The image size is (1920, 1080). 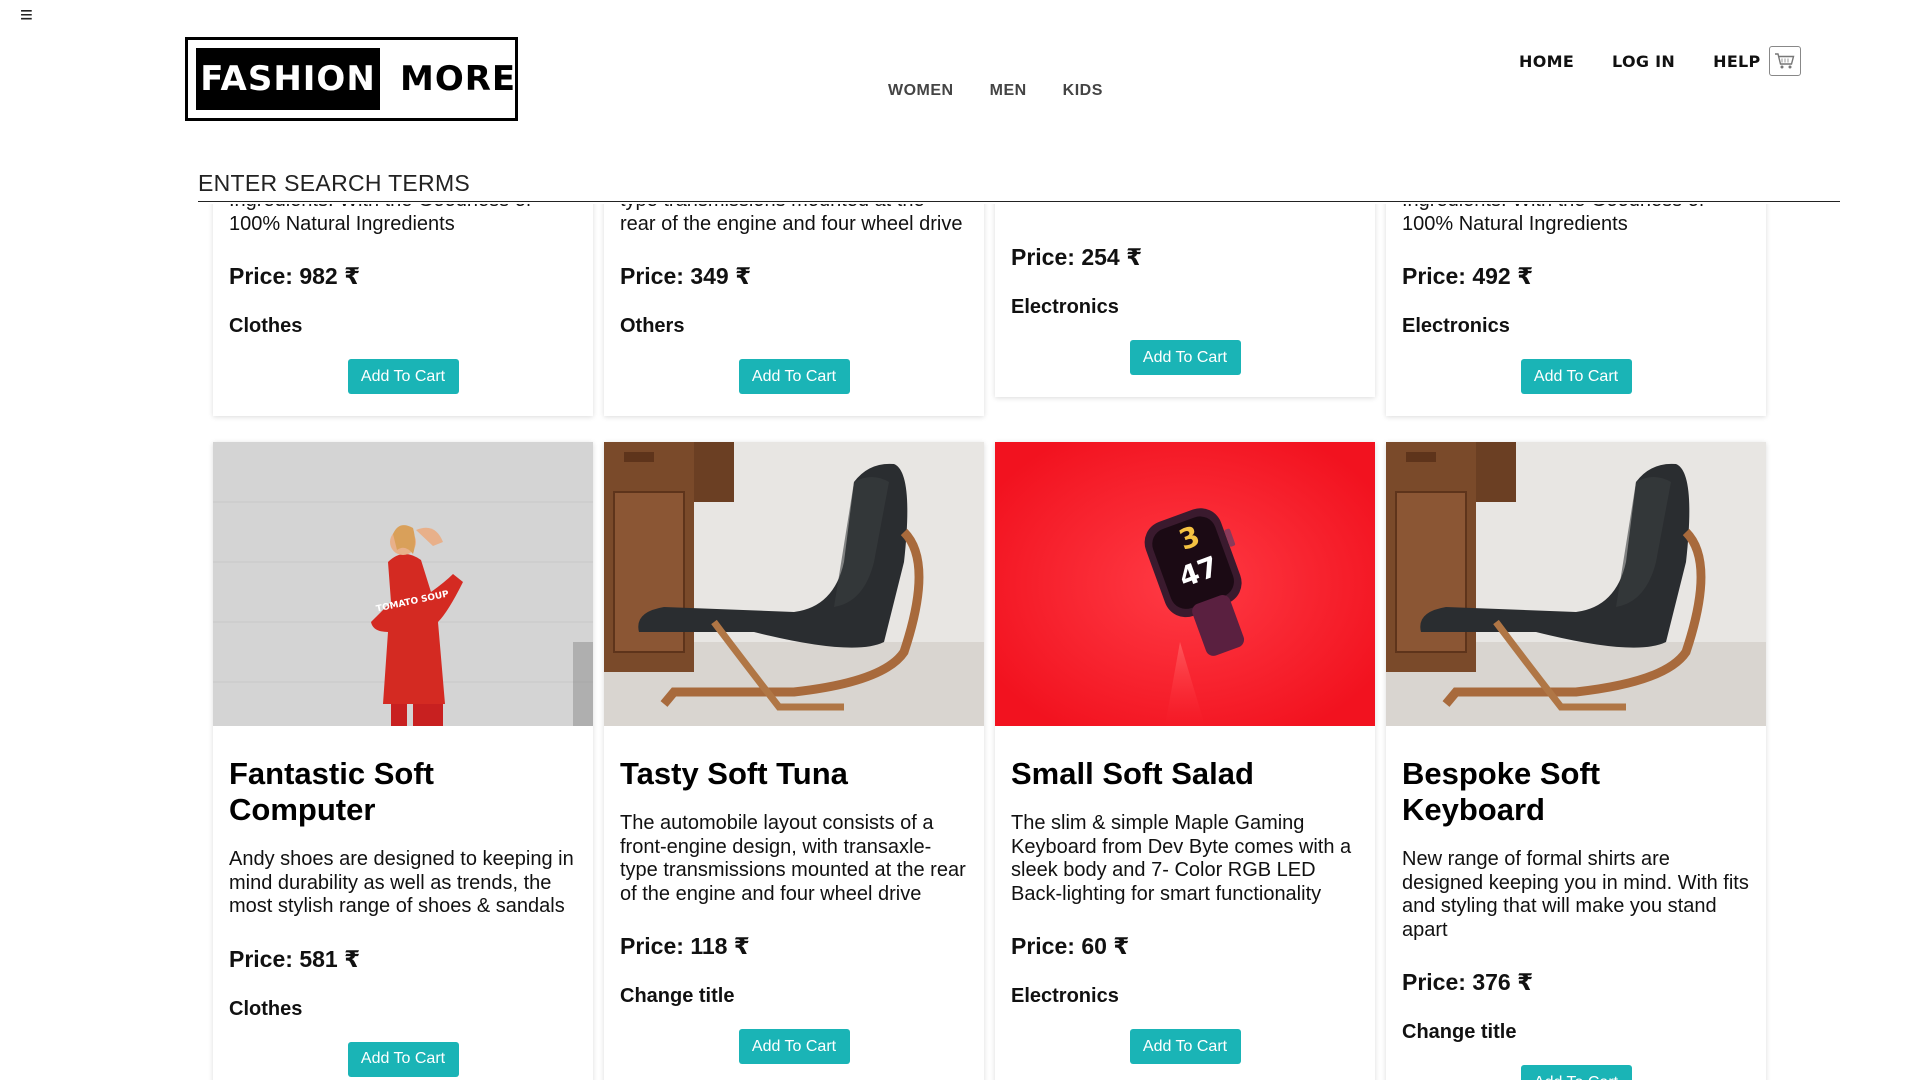 I want to click on product-price: Price: 492 ₹, so click(x=1468, y=276).